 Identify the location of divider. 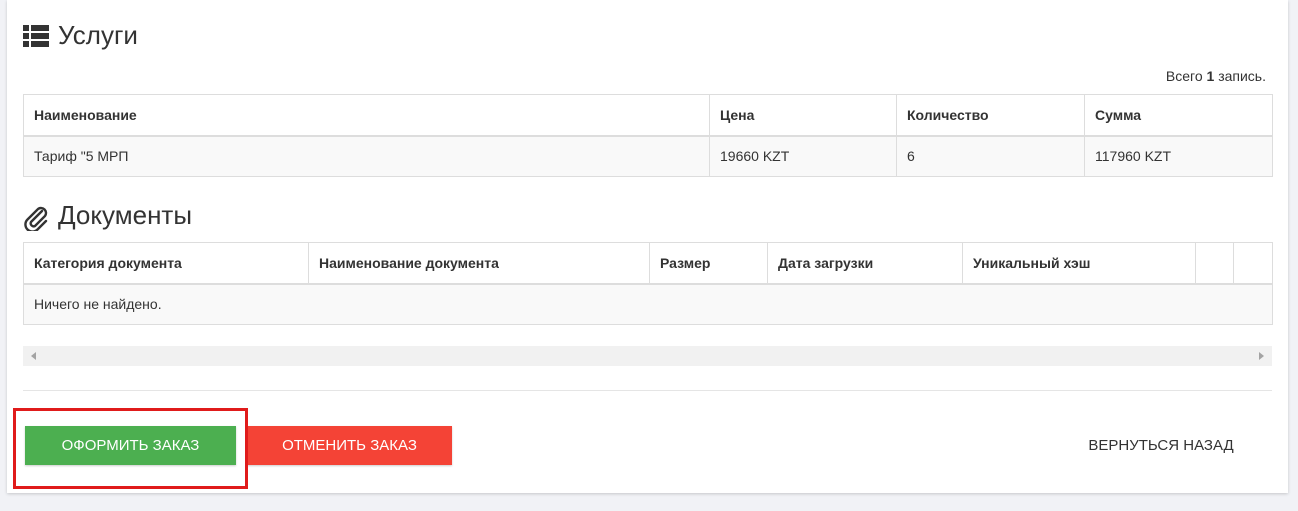
(647, 390).